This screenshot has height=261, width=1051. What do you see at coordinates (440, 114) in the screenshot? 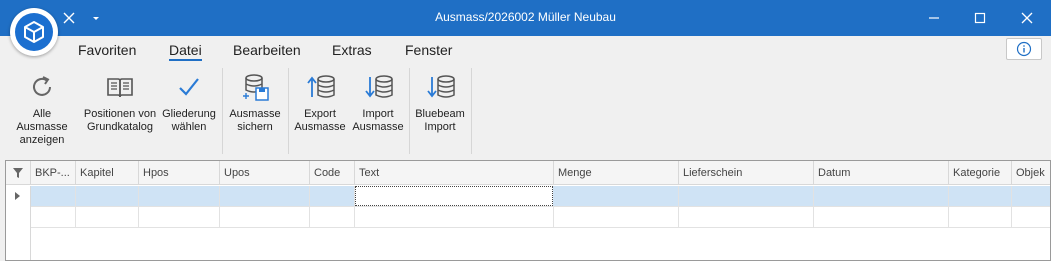
I see `button-label: Bluebeam` at bounding box center [440, 114].